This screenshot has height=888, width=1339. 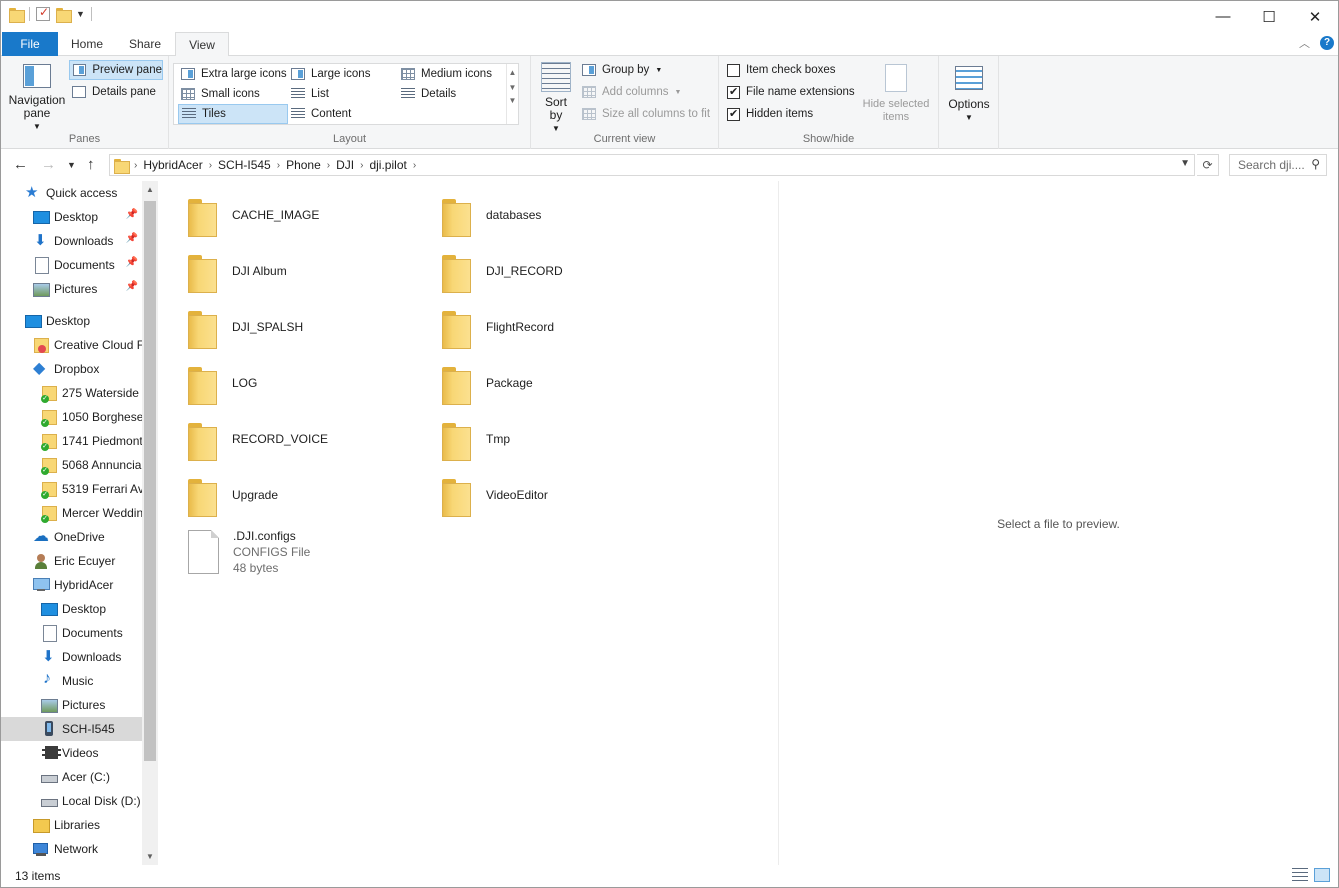 What do you see at coordinates (71, 217) in the screenshot?
I see `sidebar-item: Desktop 📌` at bounding box center [71, 217].